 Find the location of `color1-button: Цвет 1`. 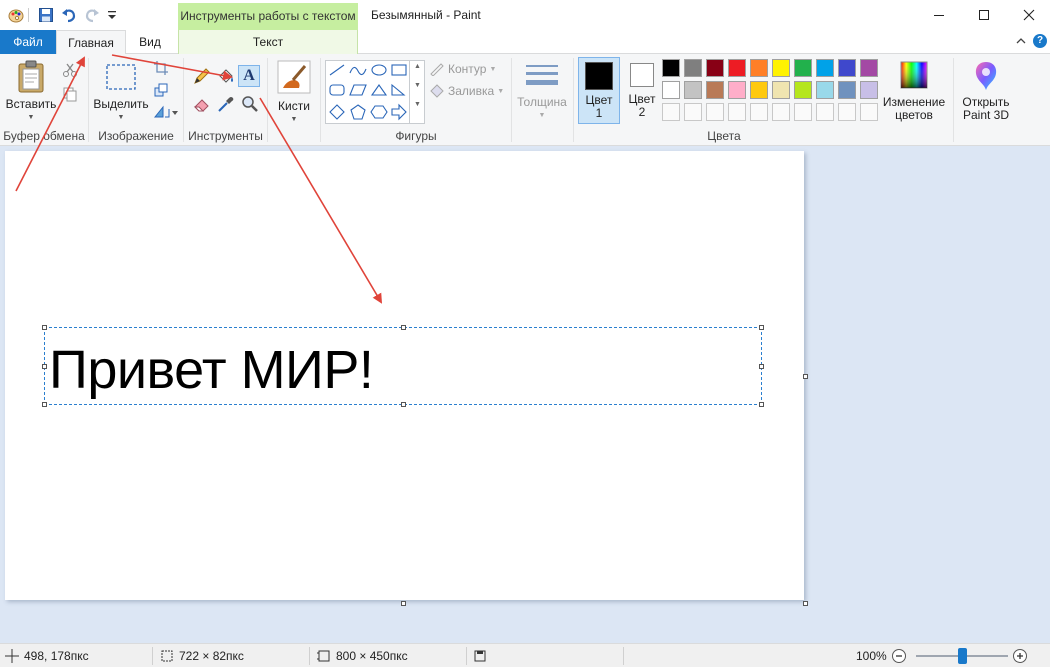

color1-button: Цвет 1 is located at coordinates (599, 90).